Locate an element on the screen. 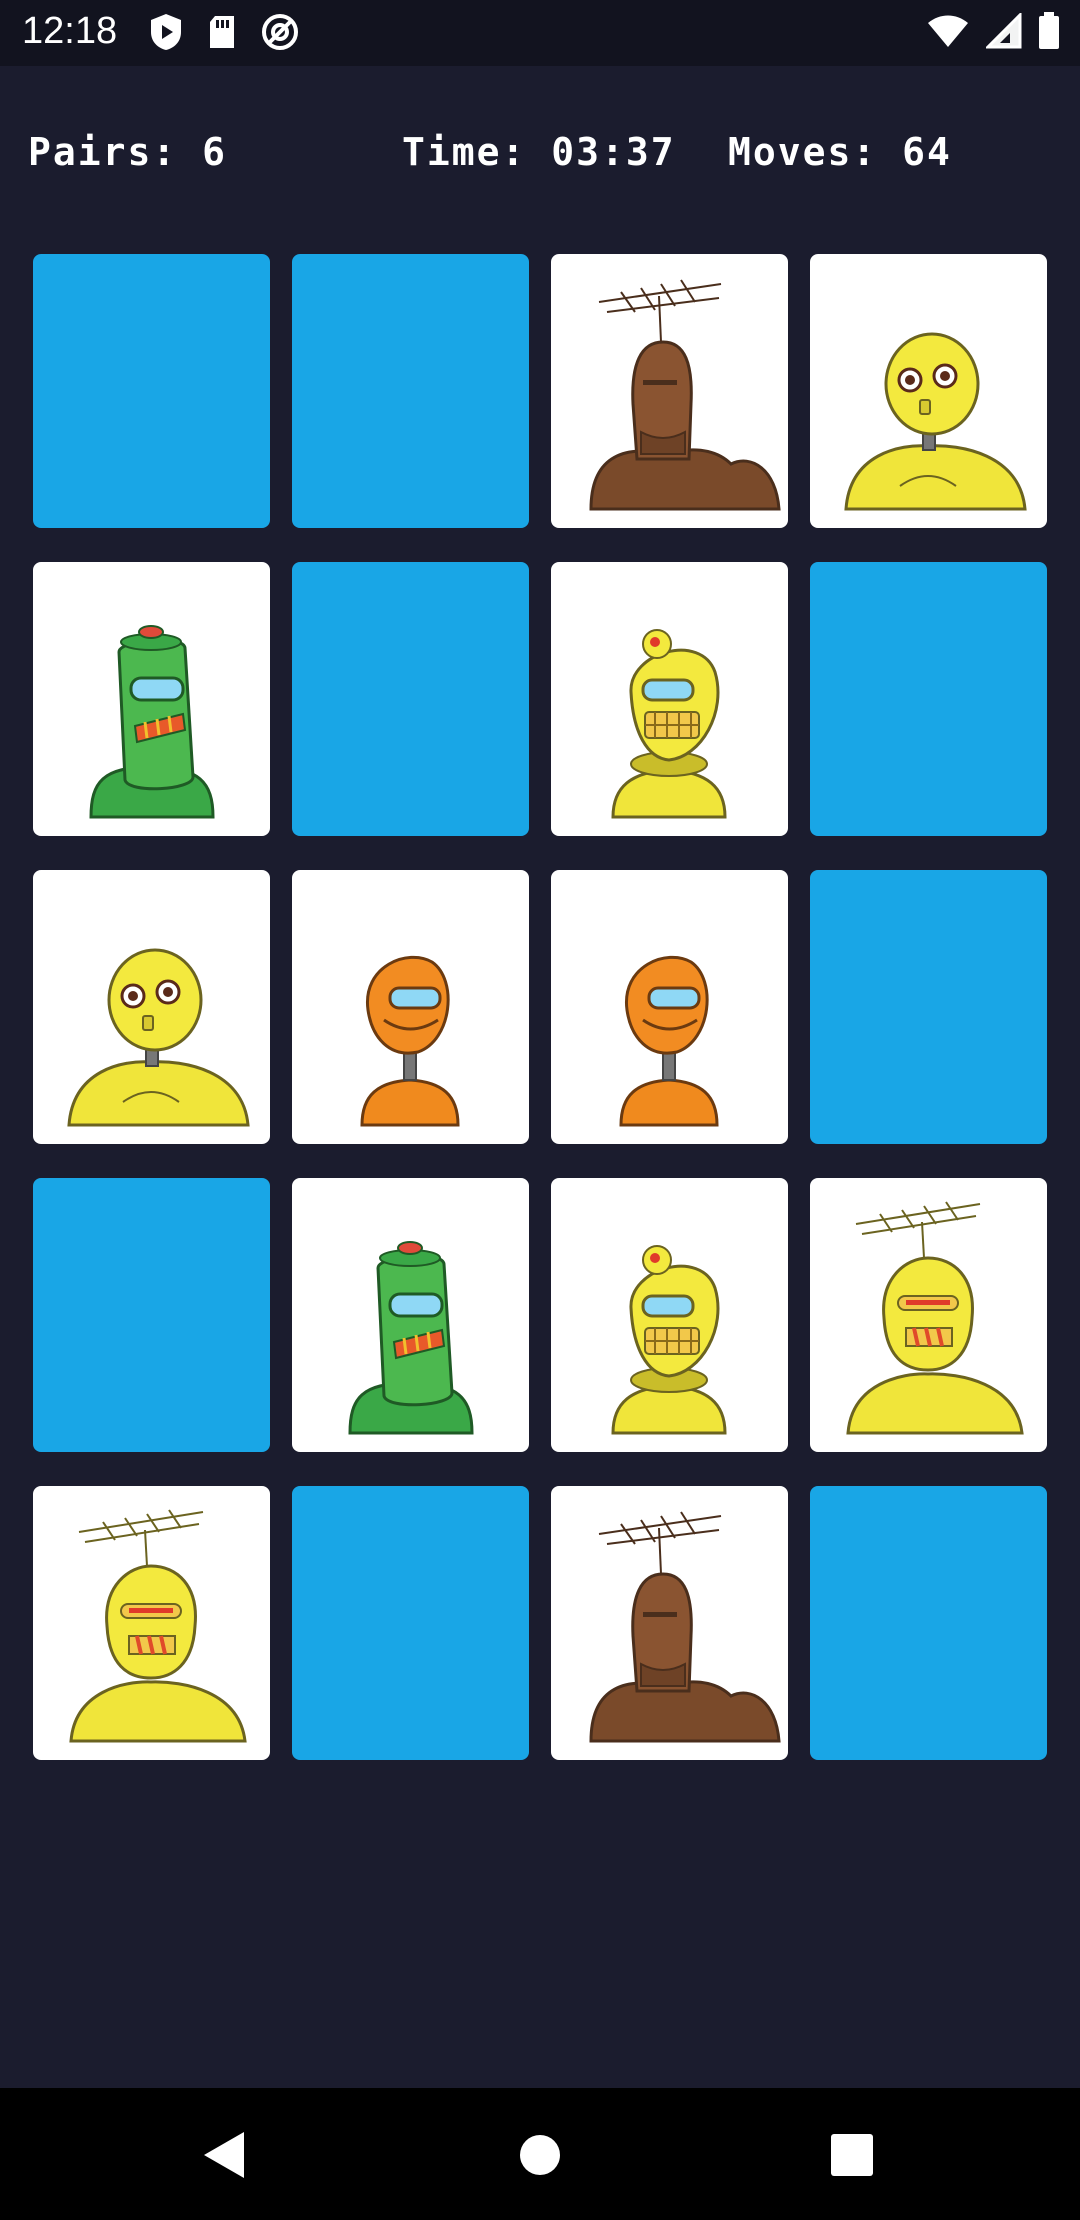 Image resolution: width=1080 pixels, height=2220 pixels. card-hidden-r3-c4 is located at coordinates (928, 1007).